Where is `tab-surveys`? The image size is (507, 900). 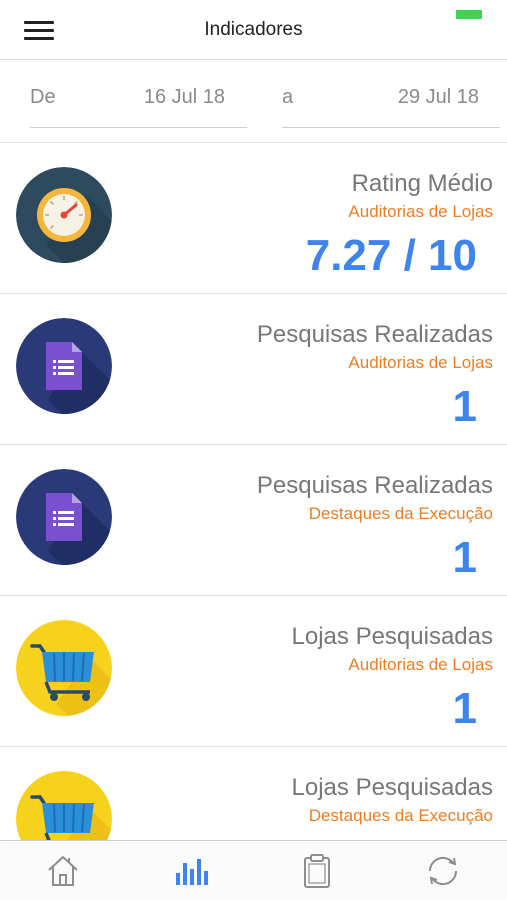
tab-surveys is located at coordinates (317, 871).